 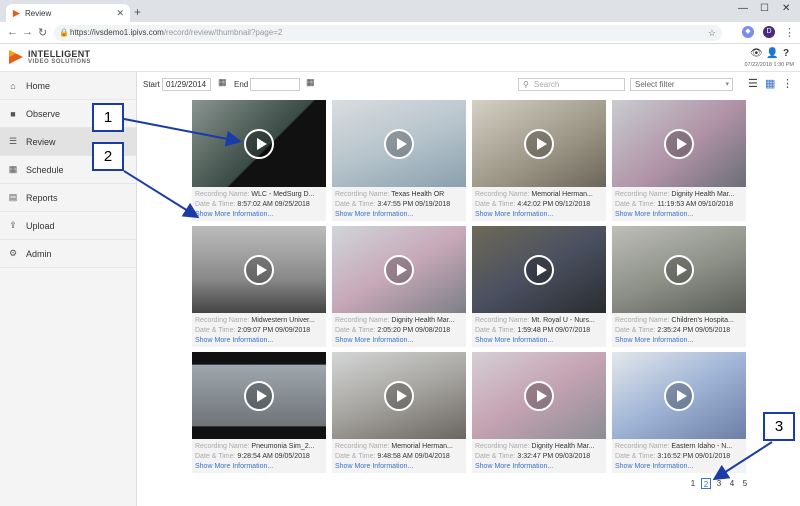 What do you see at coordinates (770, 83) in the screenshot?
I see `grid-view-icon: ▦` at bounding box center [770, 83].